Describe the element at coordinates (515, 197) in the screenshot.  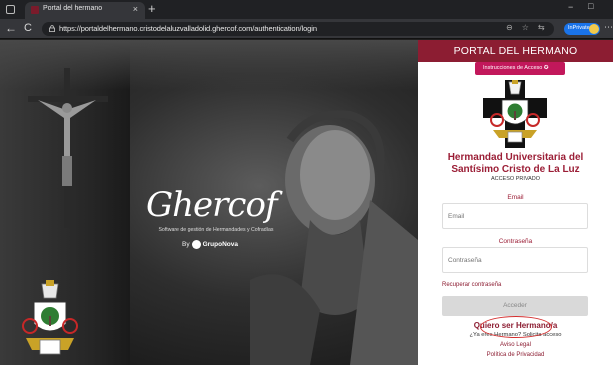
I see `email-label: Email` at that location.